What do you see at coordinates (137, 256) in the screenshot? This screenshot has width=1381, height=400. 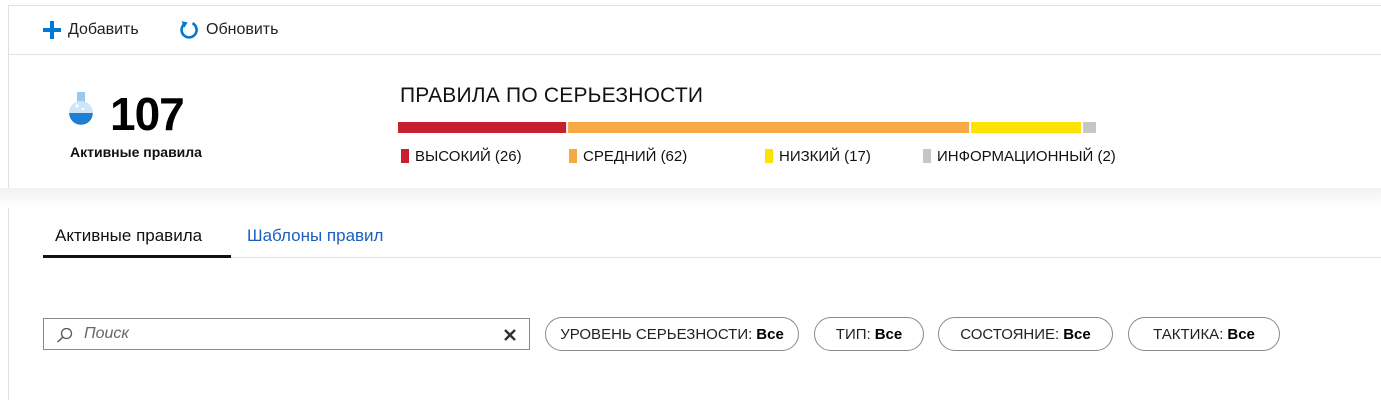 I see `active-tab-indicator` at bounding box center [137, 256].